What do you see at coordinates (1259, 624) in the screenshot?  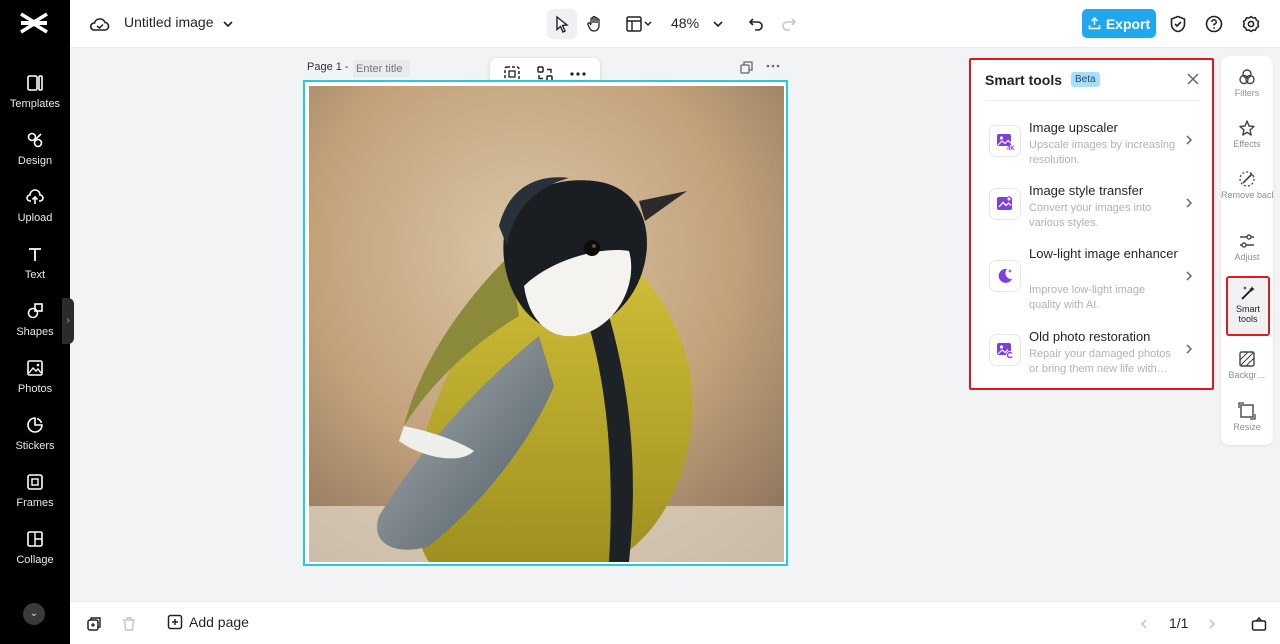 I see `briefcase-icon` at bounding box center [1259, 624].